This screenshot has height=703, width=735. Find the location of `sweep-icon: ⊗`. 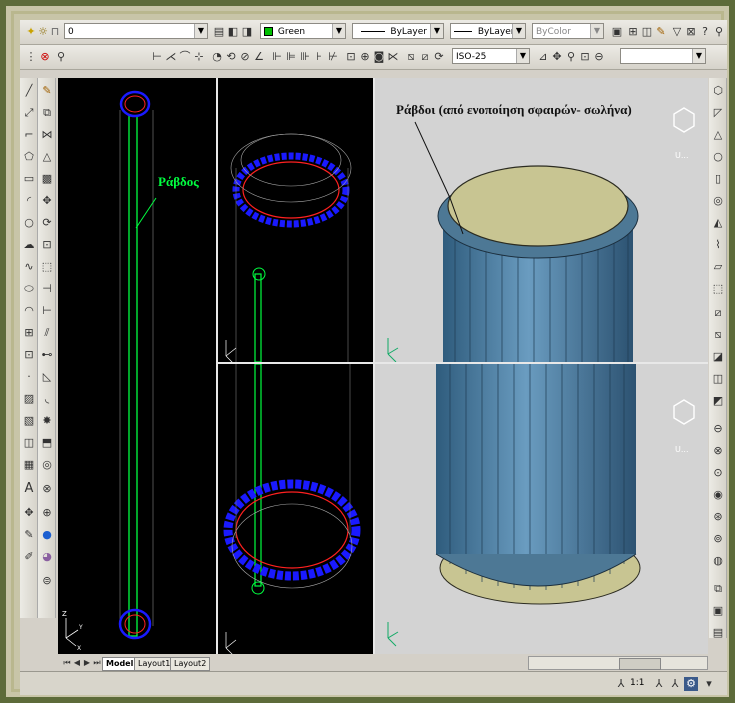

sweep-icon: ⊗ is located at coordinates (47, 489).